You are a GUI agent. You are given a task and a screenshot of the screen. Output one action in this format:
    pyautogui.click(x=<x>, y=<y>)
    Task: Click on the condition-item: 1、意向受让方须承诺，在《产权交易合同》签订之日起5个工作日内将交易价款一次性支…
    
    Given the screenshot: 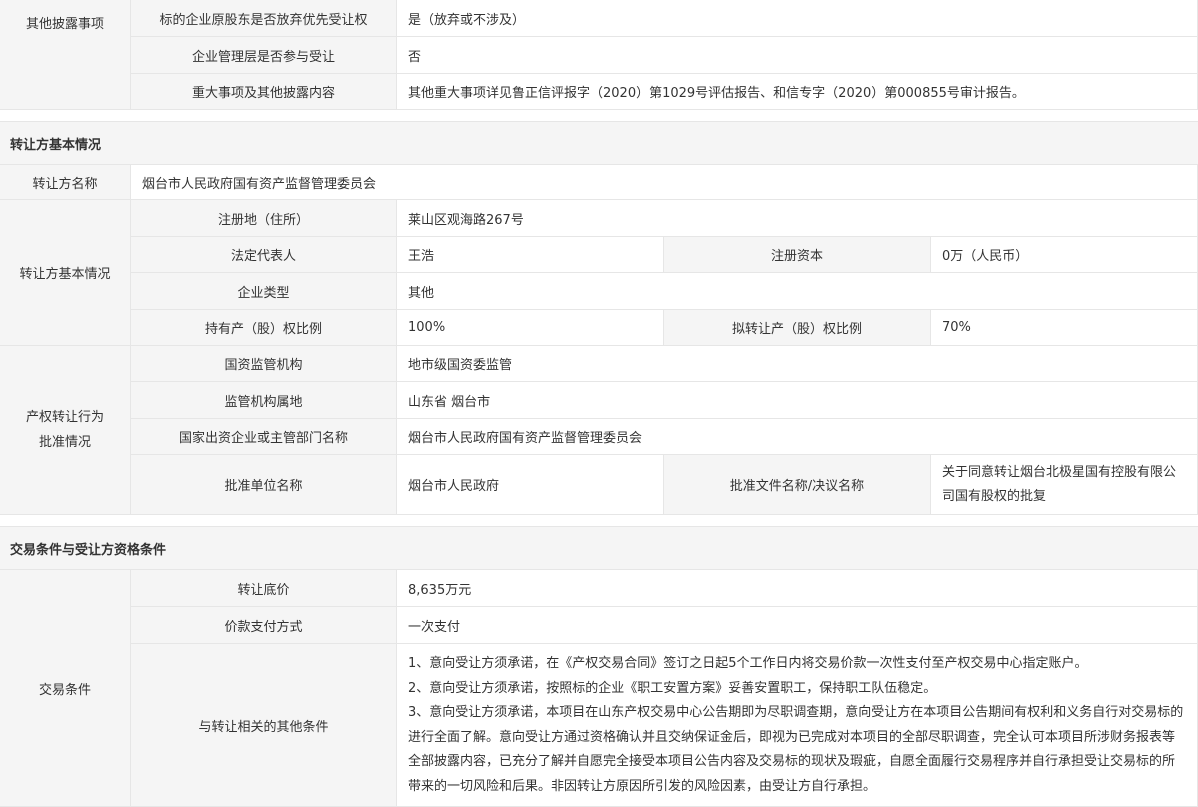 What is the action you would take?
    pyautogui.click(x=748, y=663)
    